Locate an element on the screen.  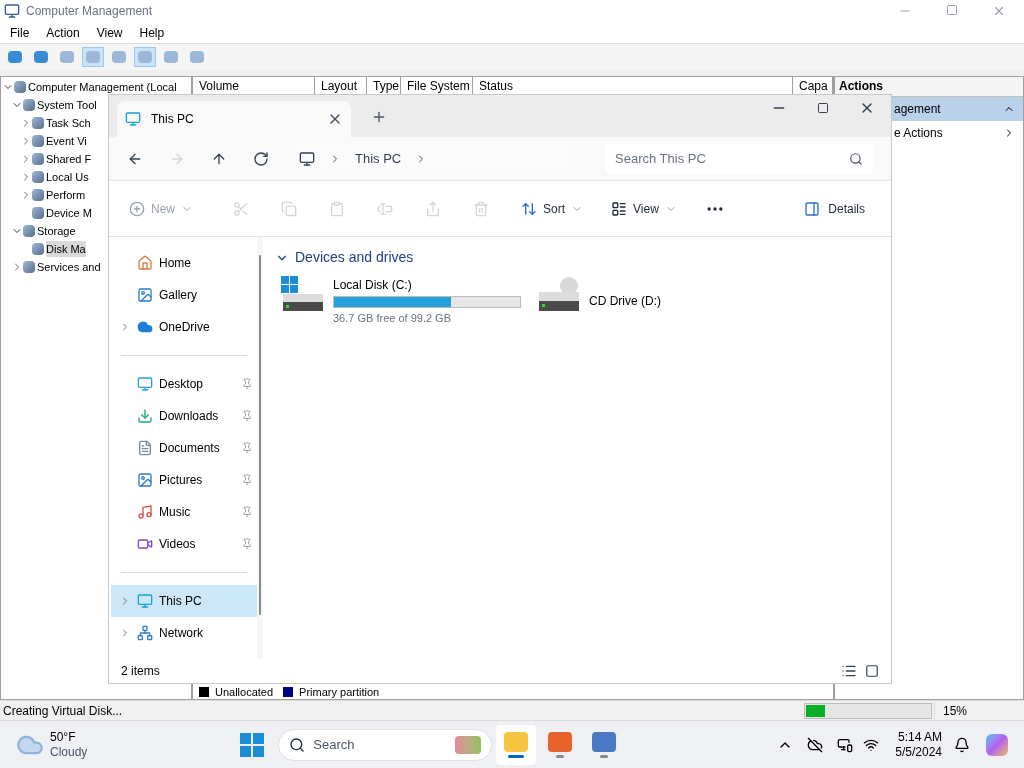
actions-section-header: agement is located at coordinates (957, 109).